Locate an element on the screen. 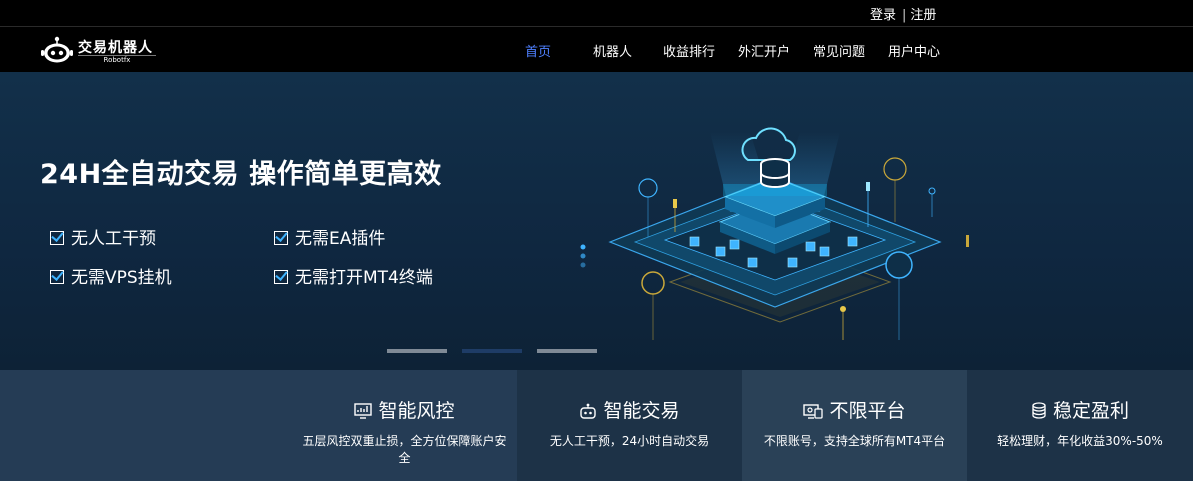 The height and width of the screenshot is (481, 1193). hero-feature-item: 无需EA插件 is located at coordinates (329, 236).